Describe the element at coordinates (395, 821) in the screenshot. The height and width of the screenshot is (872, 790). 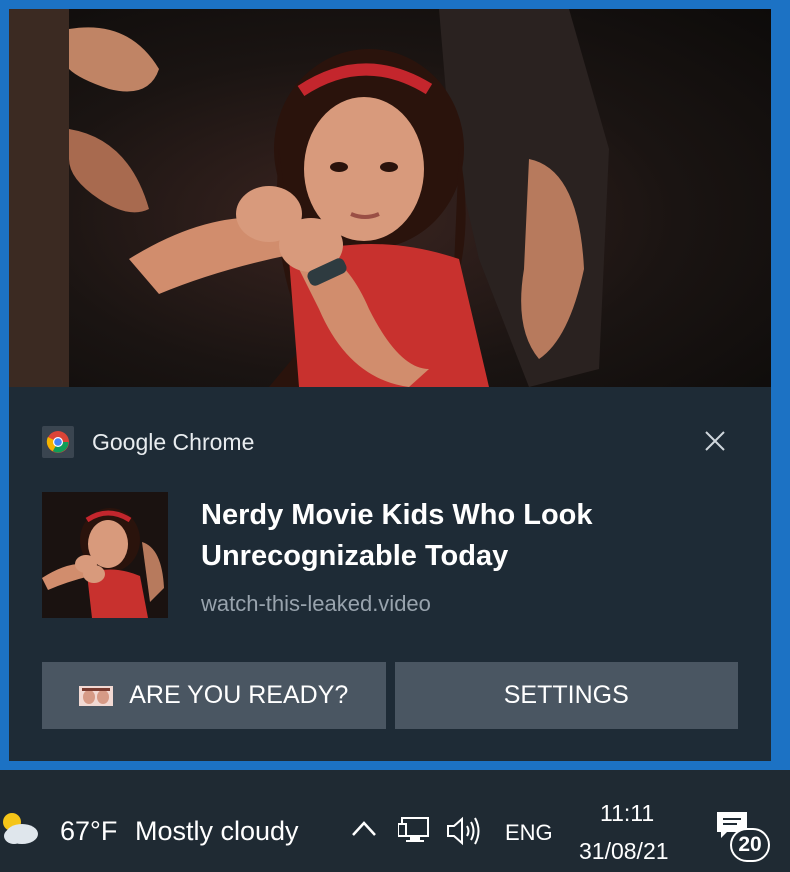
I see `taskbar: 67°F Mostly cloudy ENG 11:11 31/08/21 20` at that location.